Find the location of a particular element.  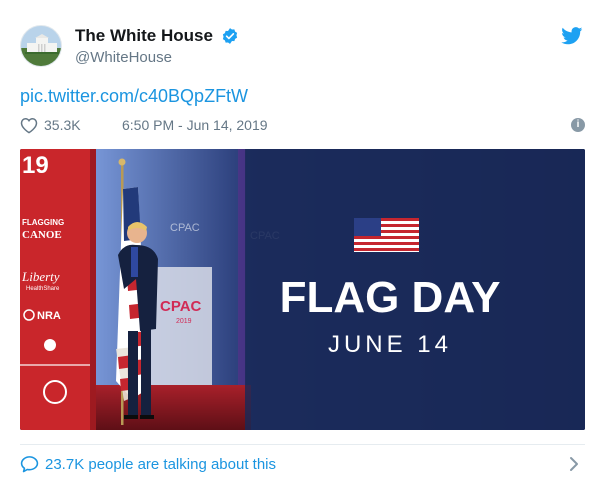

footer-divider is located at coordinates (302, 444).